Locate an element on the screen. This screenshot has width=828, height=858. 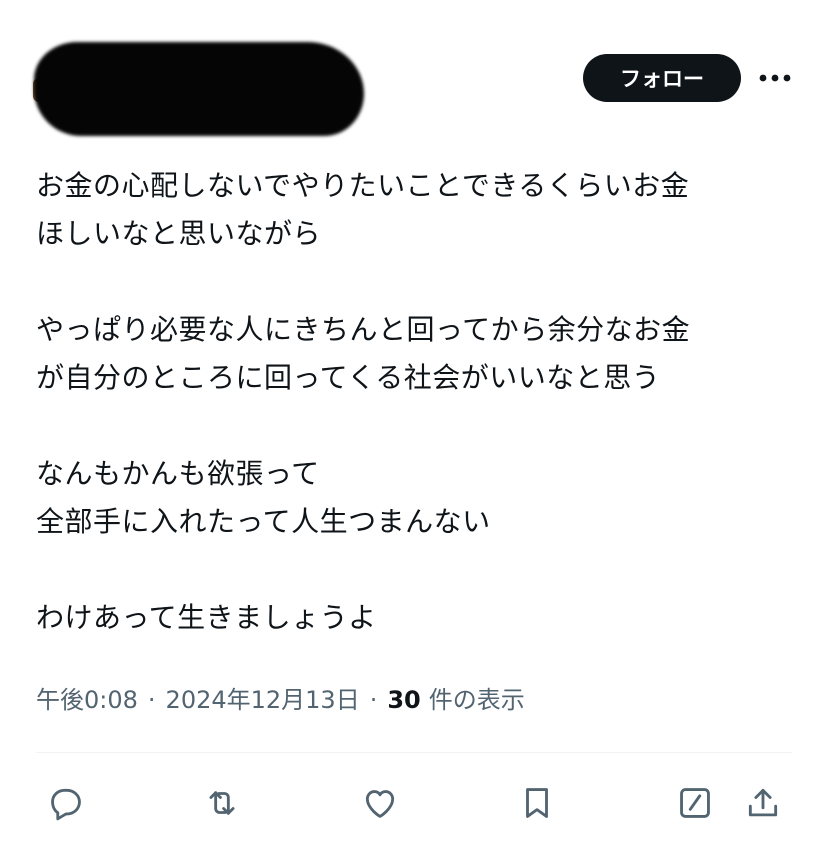
follow-button: フォロー is located at coordinates (662, 78).